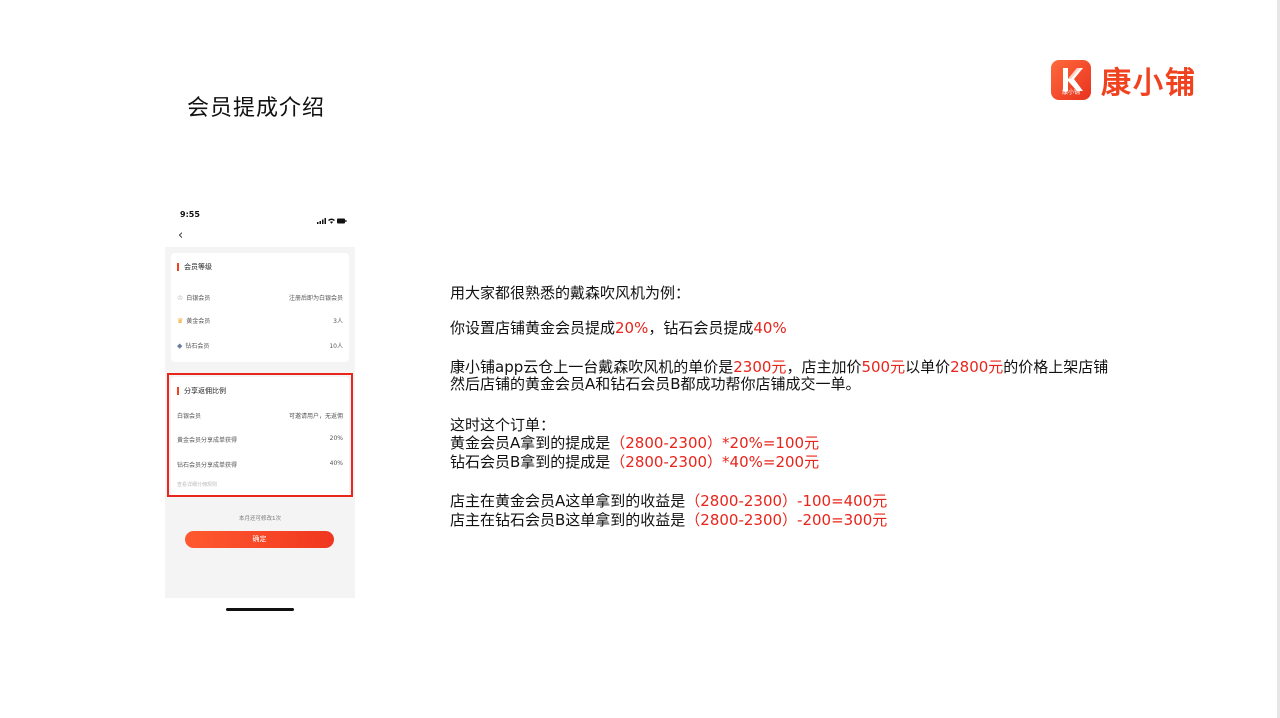 This screenshot has height=718, width=1280. What do you see at coordinates (533, 328) in the screenshot?
I see `text-segment: 你设置店铺黄金会员提成` at bounding box center [533, 328].